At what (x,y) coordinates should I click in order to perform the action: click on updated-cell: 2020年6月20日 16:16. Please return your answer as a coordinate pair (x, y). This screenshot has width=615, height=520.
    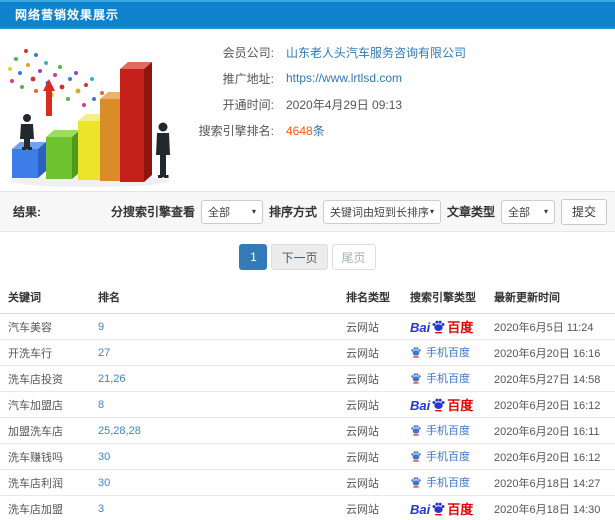
    Looking at the image, I should click on (550, 352).